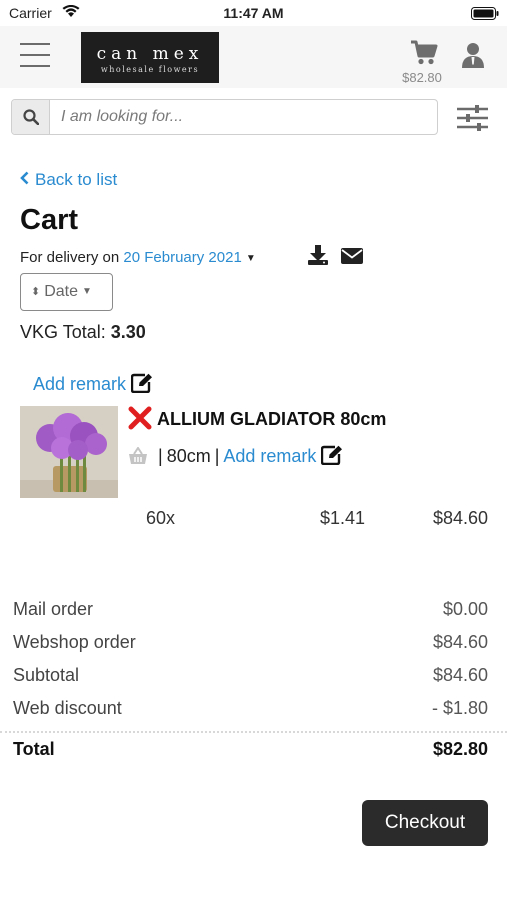 The height and width of the screenshot is (900, 507). I want to click on delivery-date-dropdown: 20 February 2021, so click(182, 257).